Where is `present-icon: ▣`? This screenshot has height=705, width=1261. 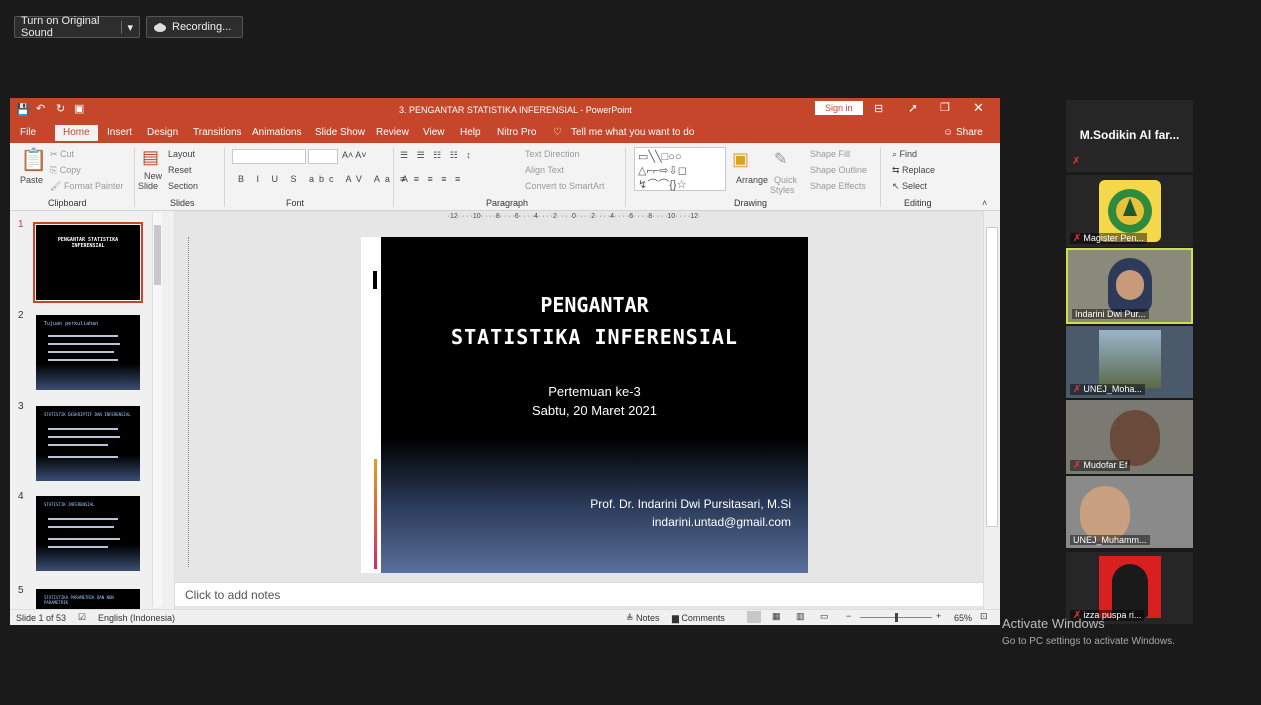
present-icon: ▣ is located at coordinates (79, 108).